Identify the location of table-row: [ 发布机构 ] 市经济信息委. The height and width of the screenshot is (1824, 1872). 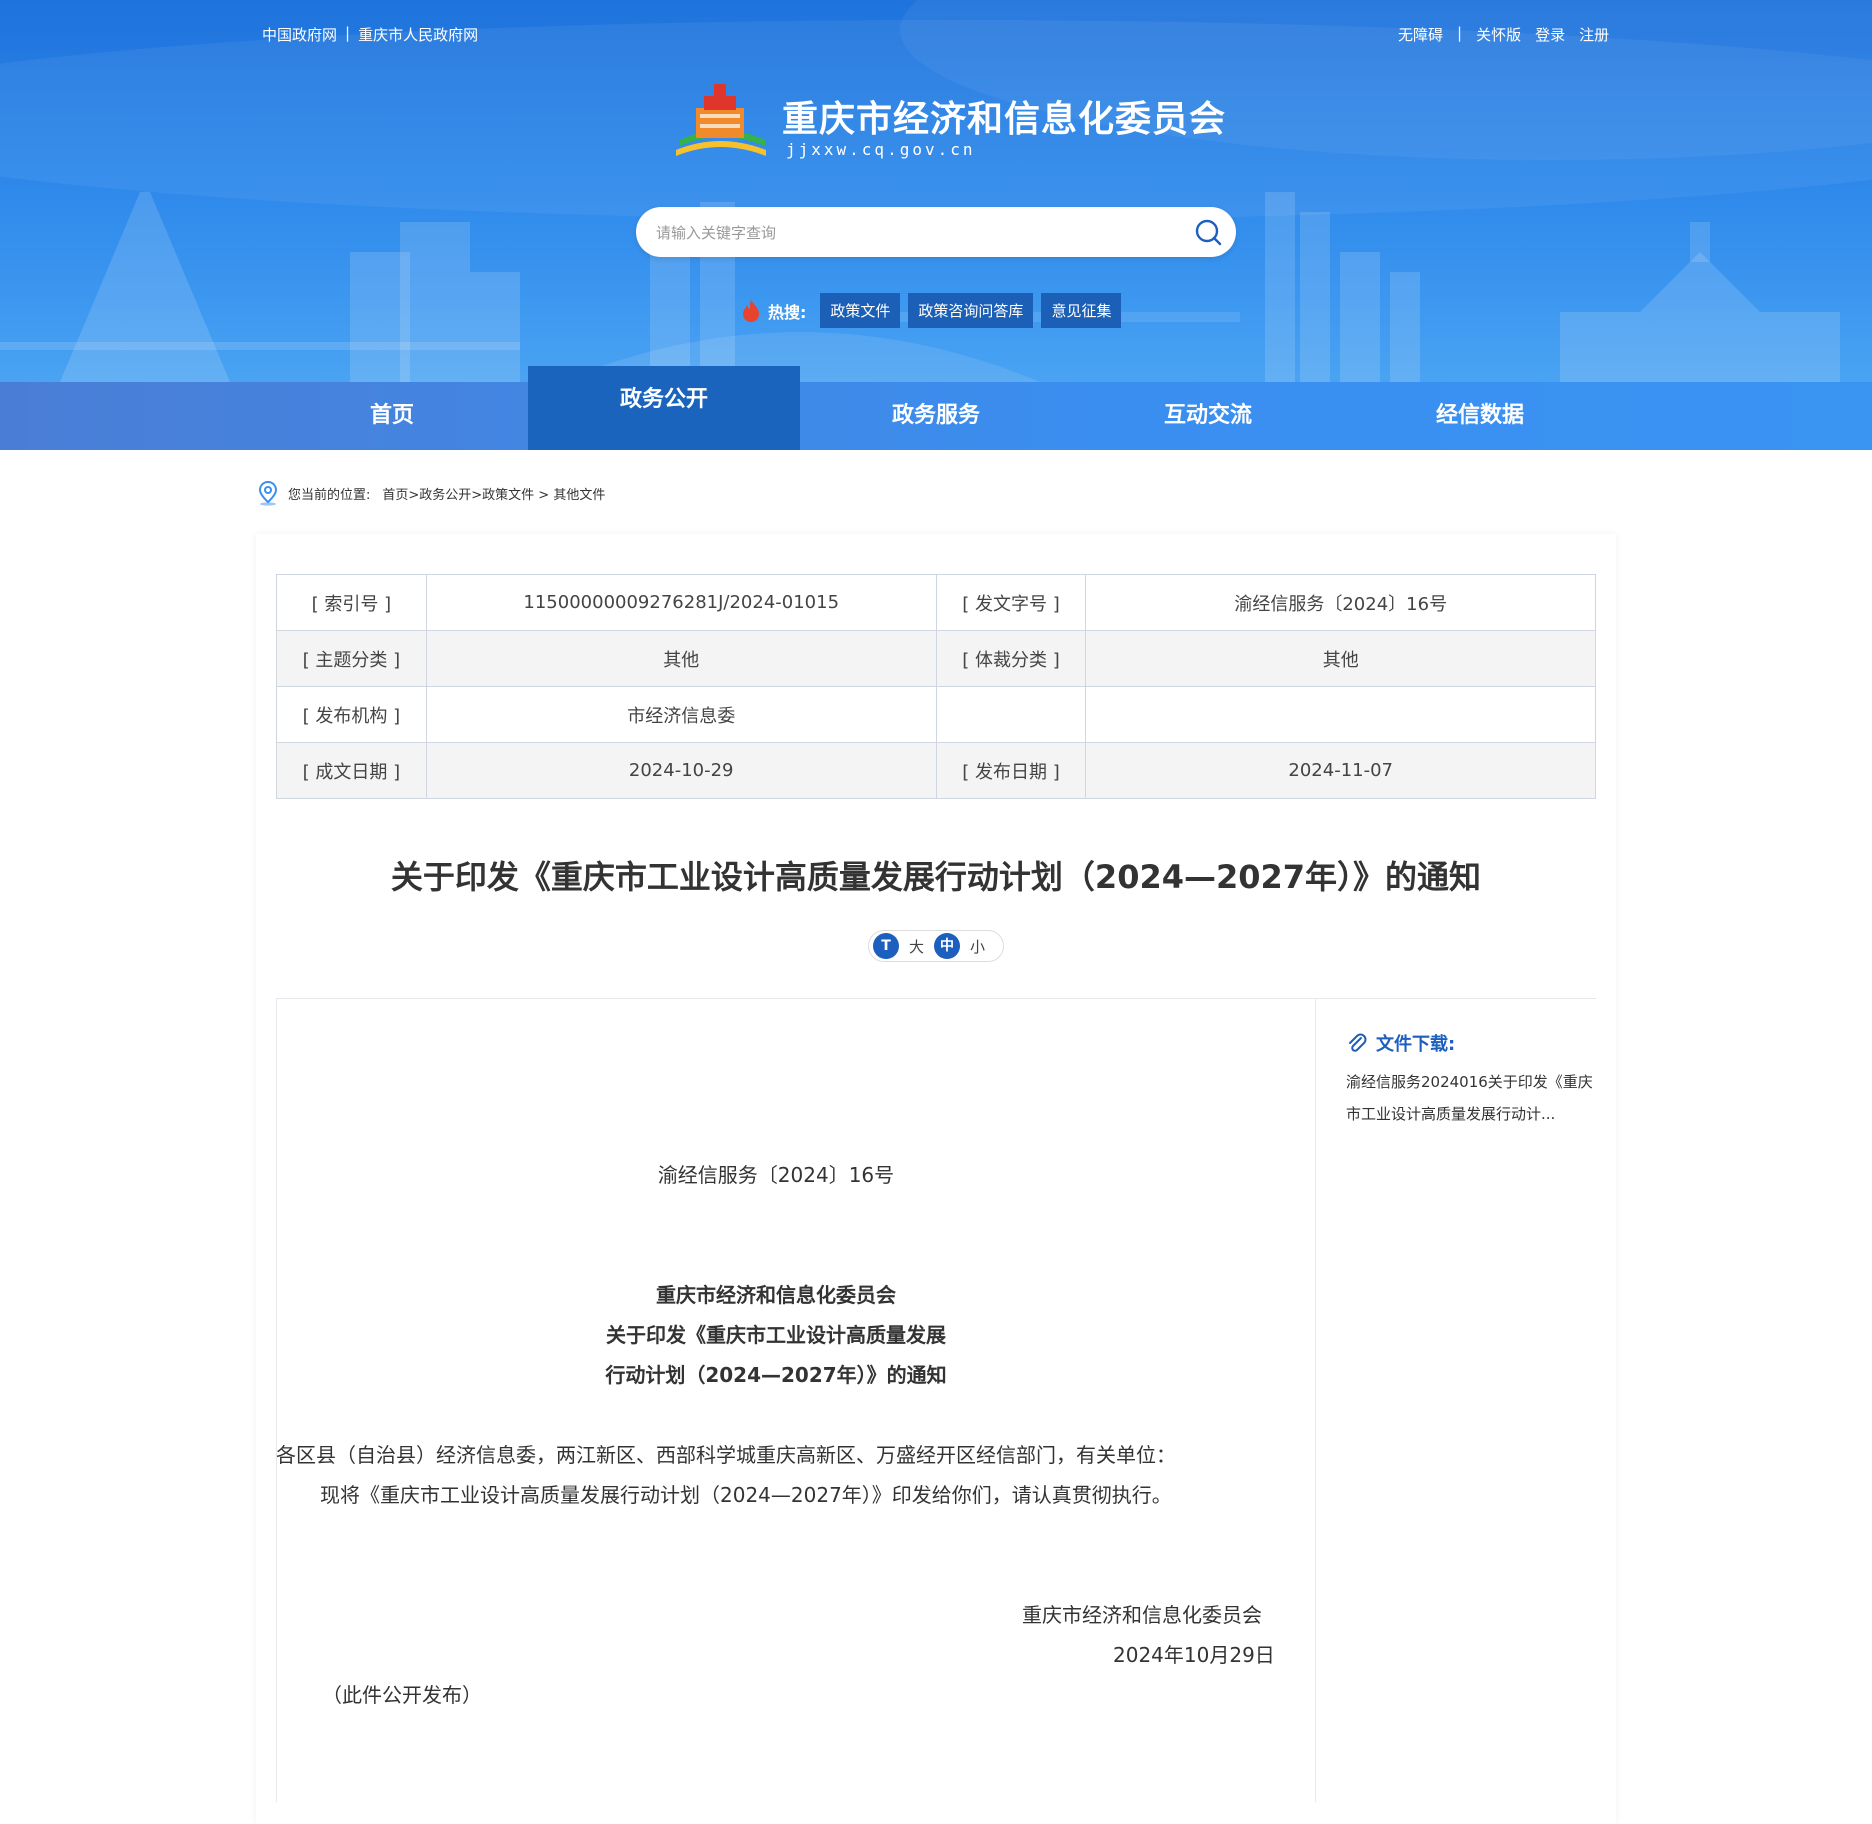
(936, 714).